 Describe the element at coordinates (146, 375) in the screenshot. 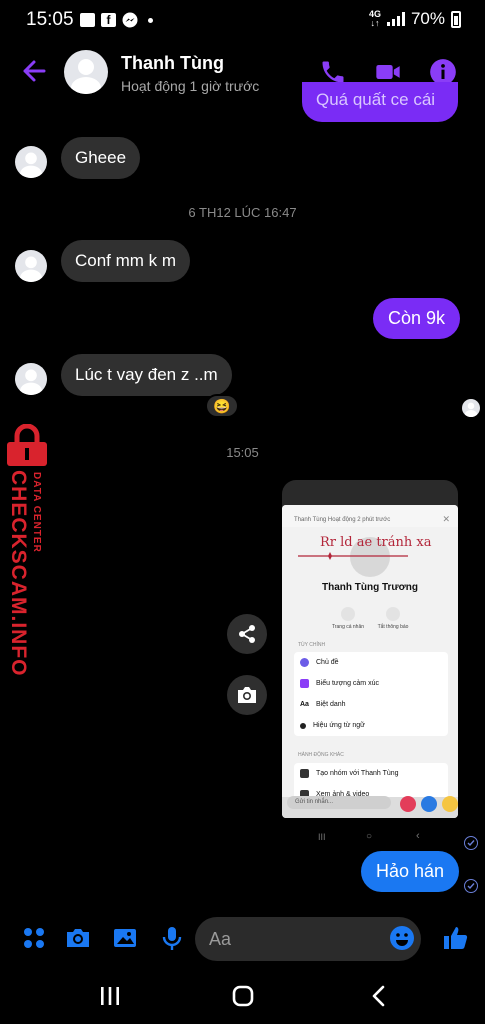

I see `incoming-message: Lúc t vay đen z ..m` at that location.